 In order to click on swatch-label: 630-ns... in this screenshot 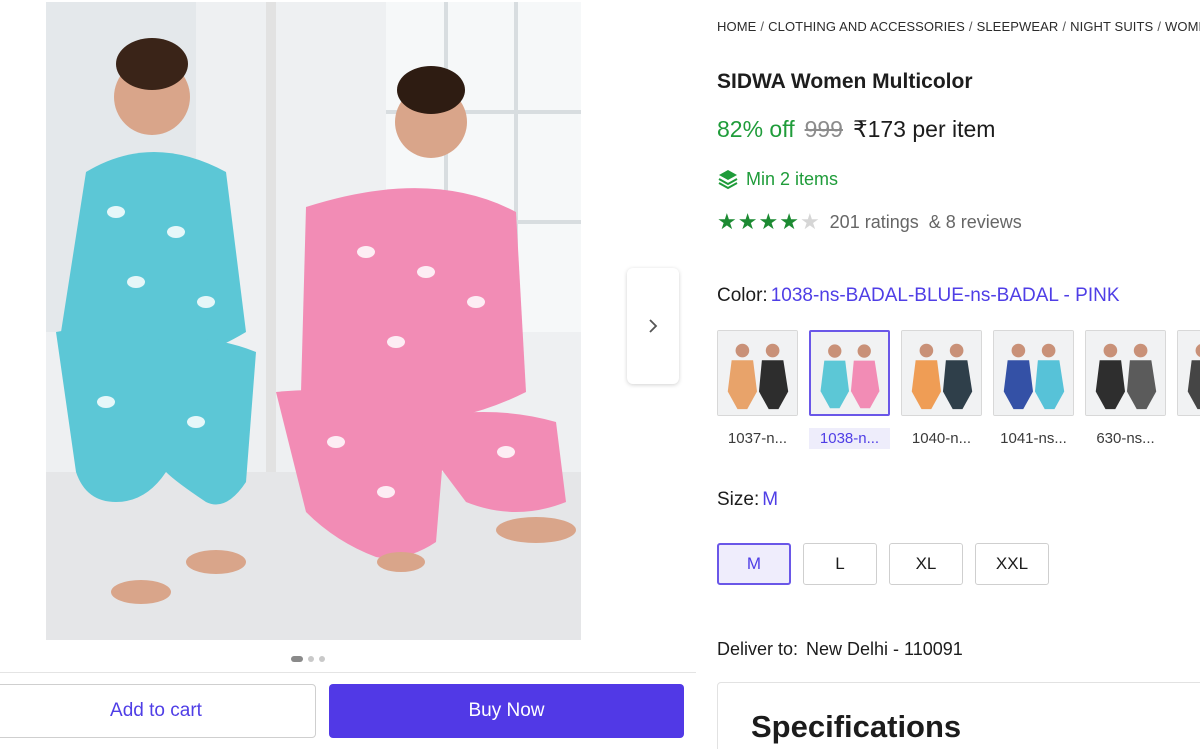, I will do `click(1125, 438)`.